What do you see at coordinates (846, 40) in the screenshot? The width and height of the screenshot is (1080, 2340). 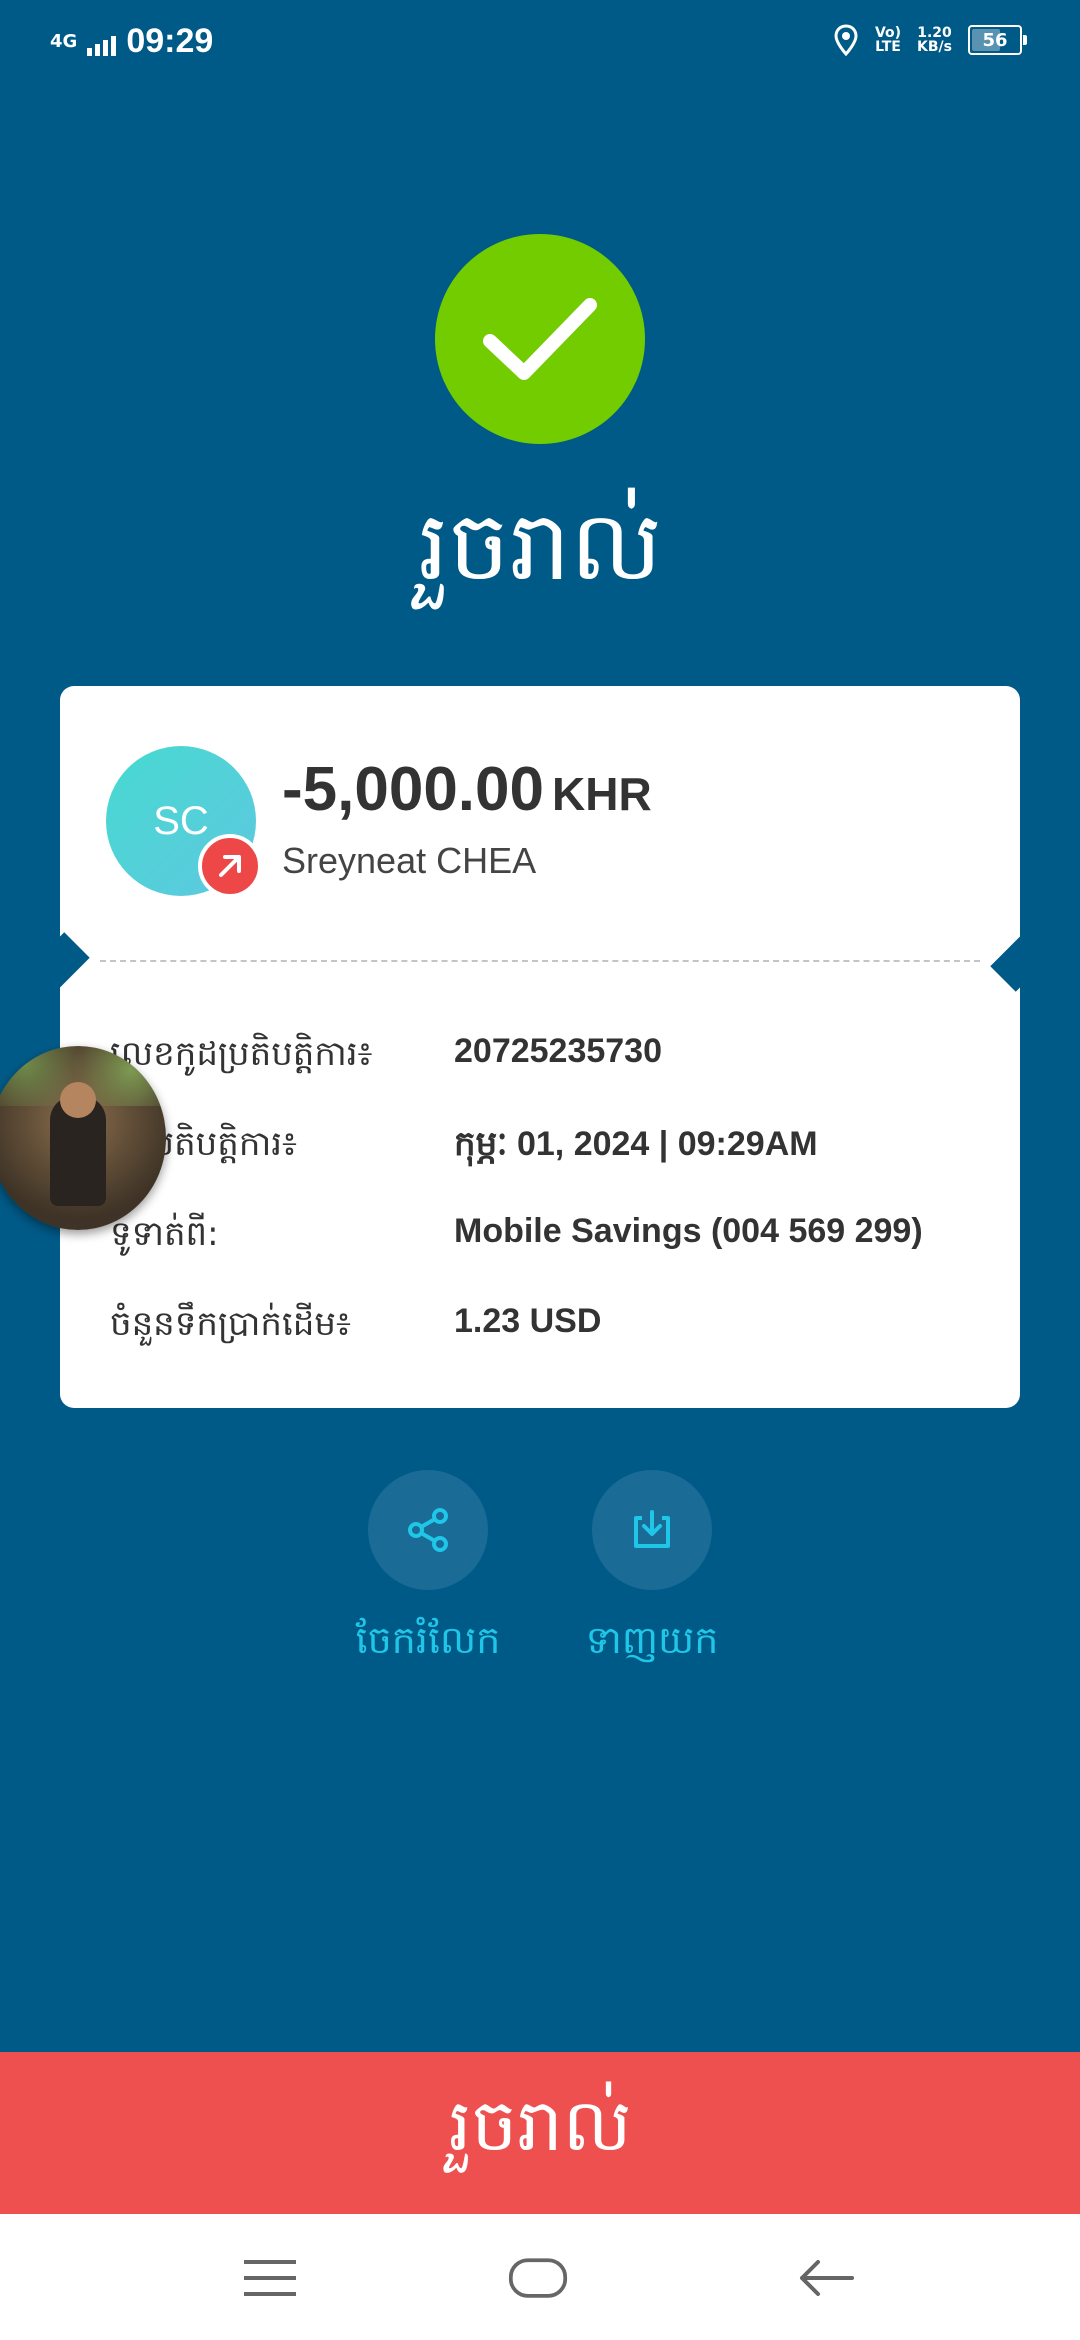 I see `location-icon` at bounding box center [846, 40].